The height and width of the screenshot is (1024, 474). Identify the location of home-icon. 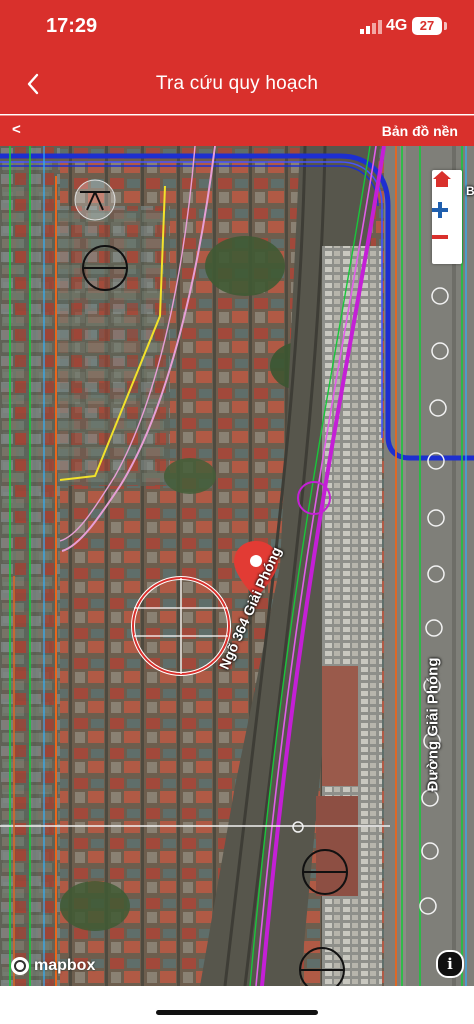
(442, 179).